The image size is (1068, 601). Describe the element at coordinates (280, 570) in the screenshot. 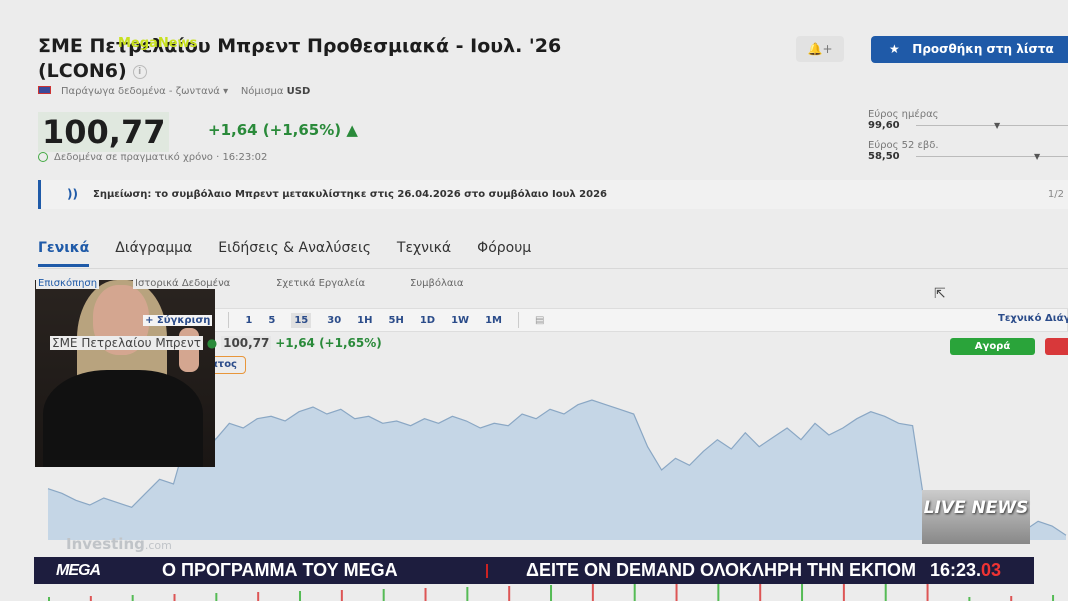

I see `ticker-text-1: Ο ΠΡΟΓΡΑΜΜΑ ΤΟΥ MEGA` at that location.